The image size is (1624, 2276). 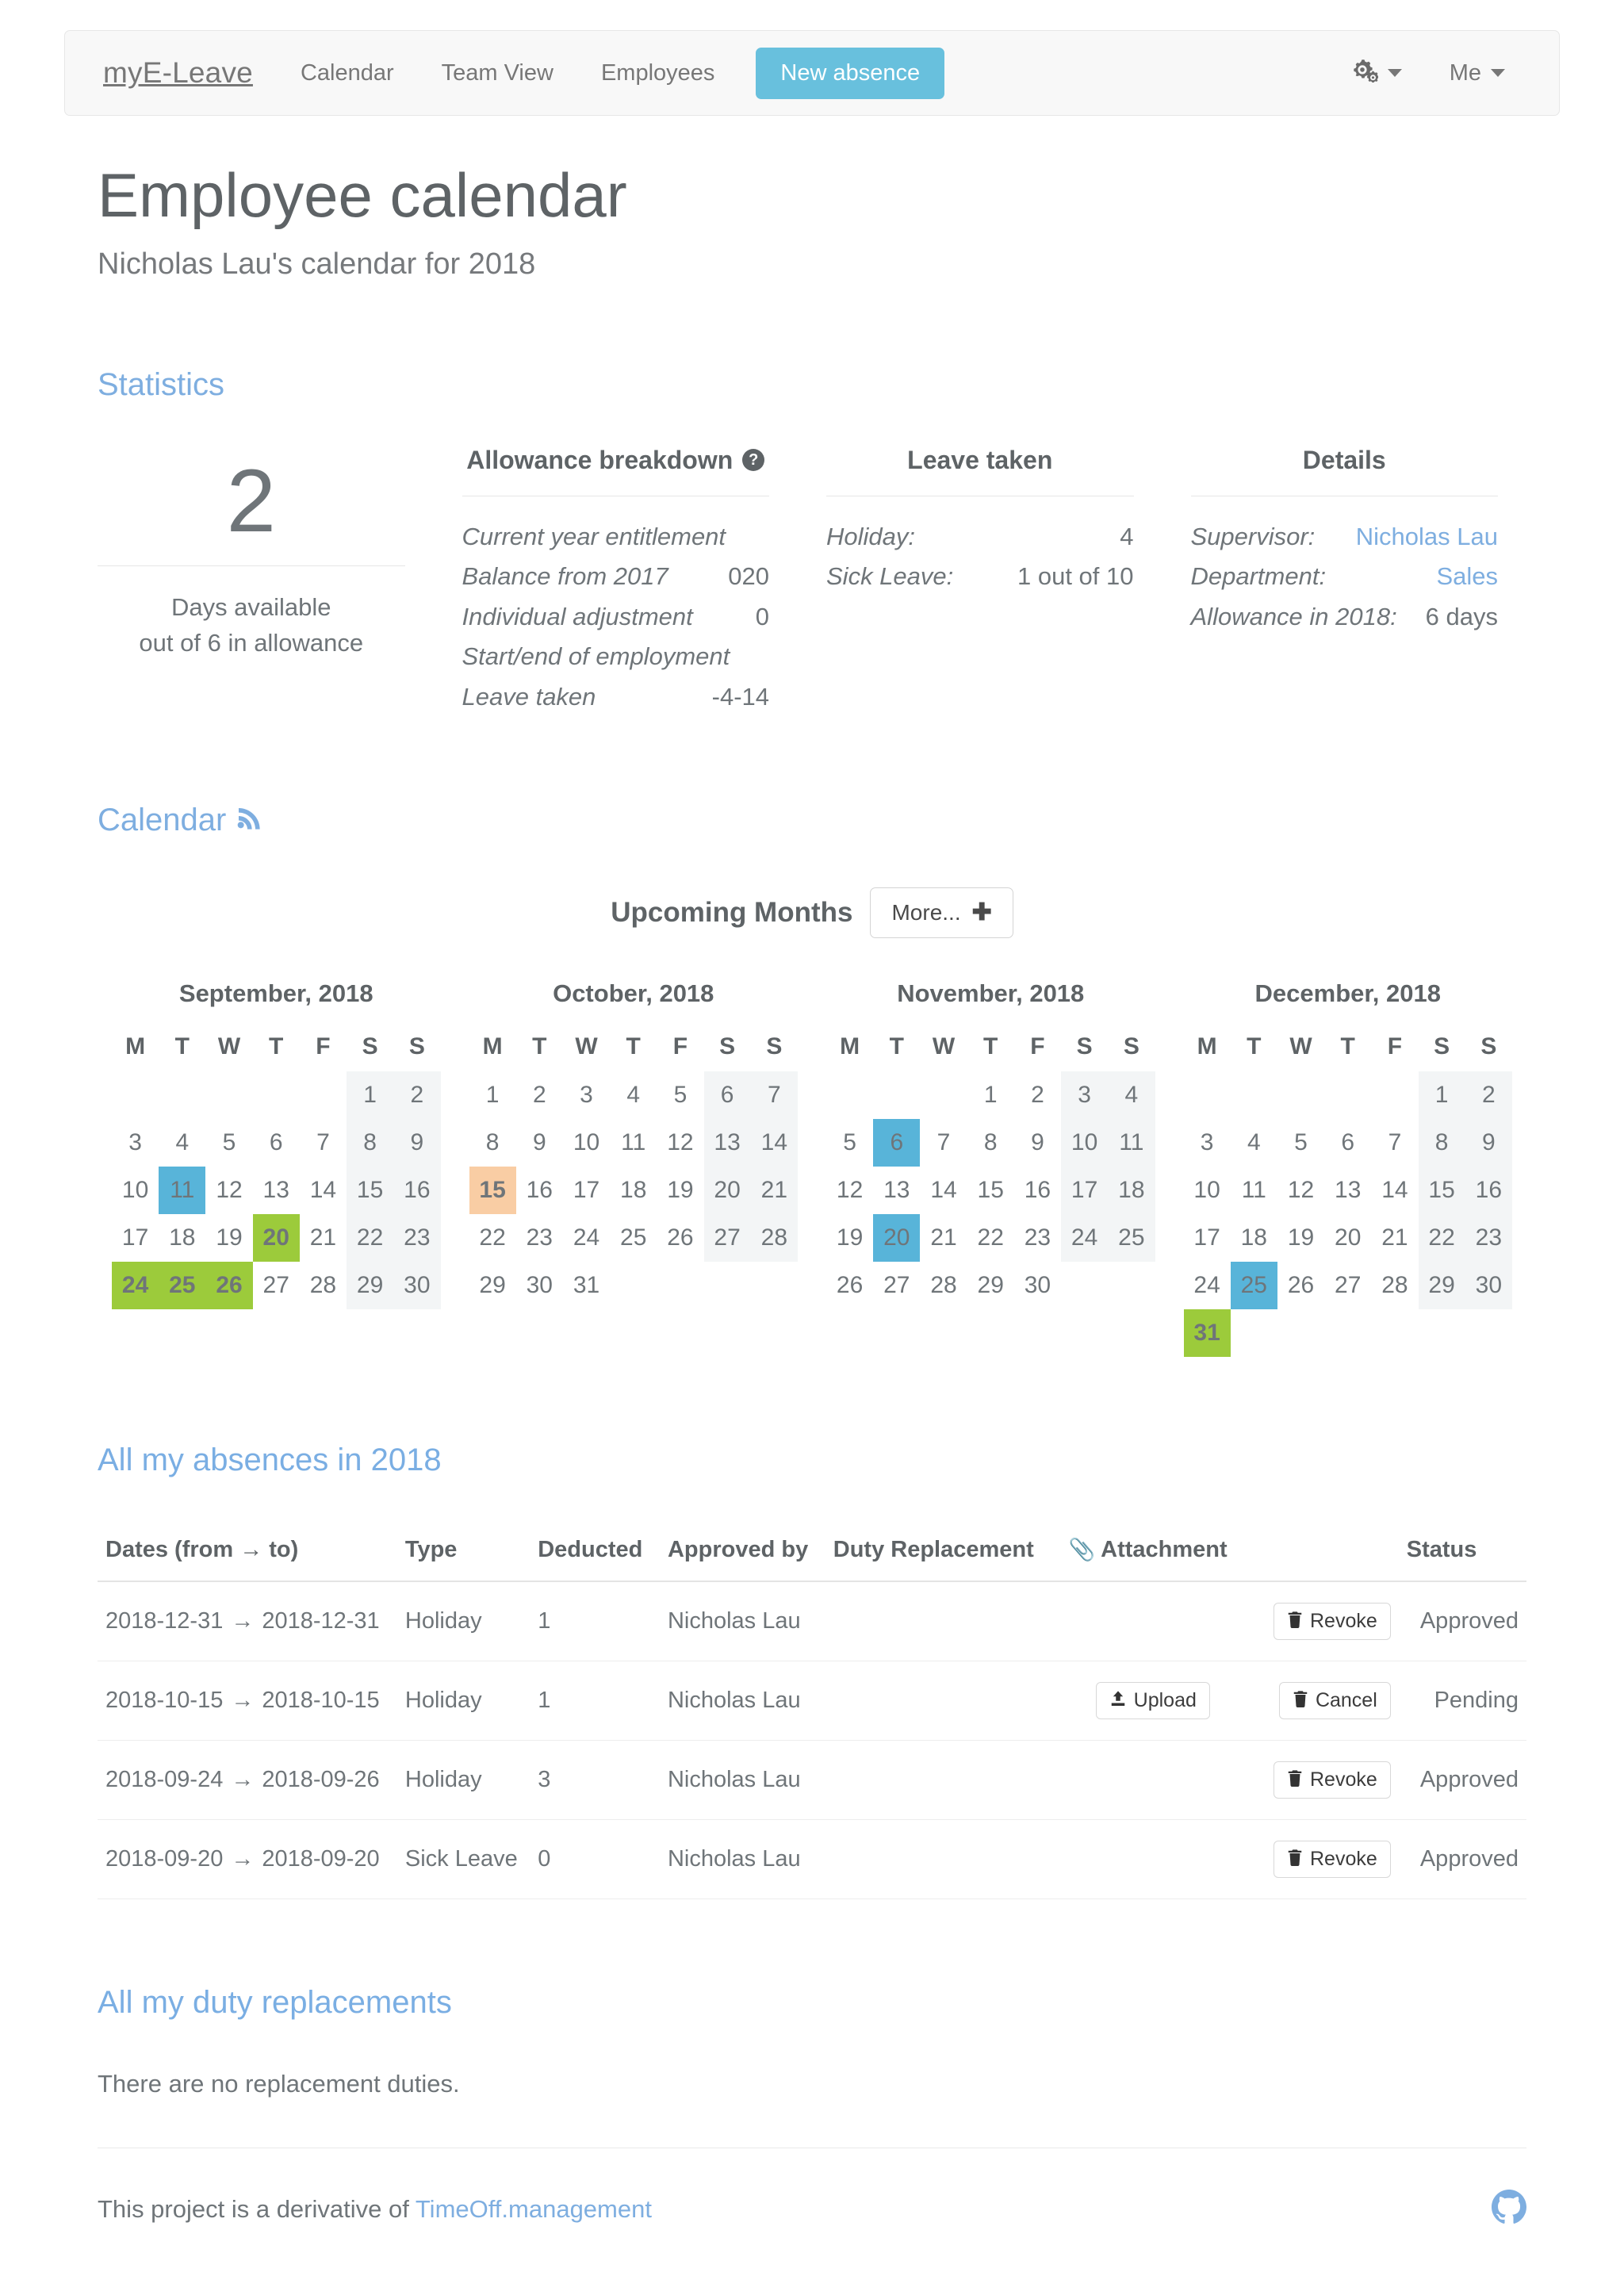 I want to click on brand-logo: myE-Leave, so click(x=178, y=73).